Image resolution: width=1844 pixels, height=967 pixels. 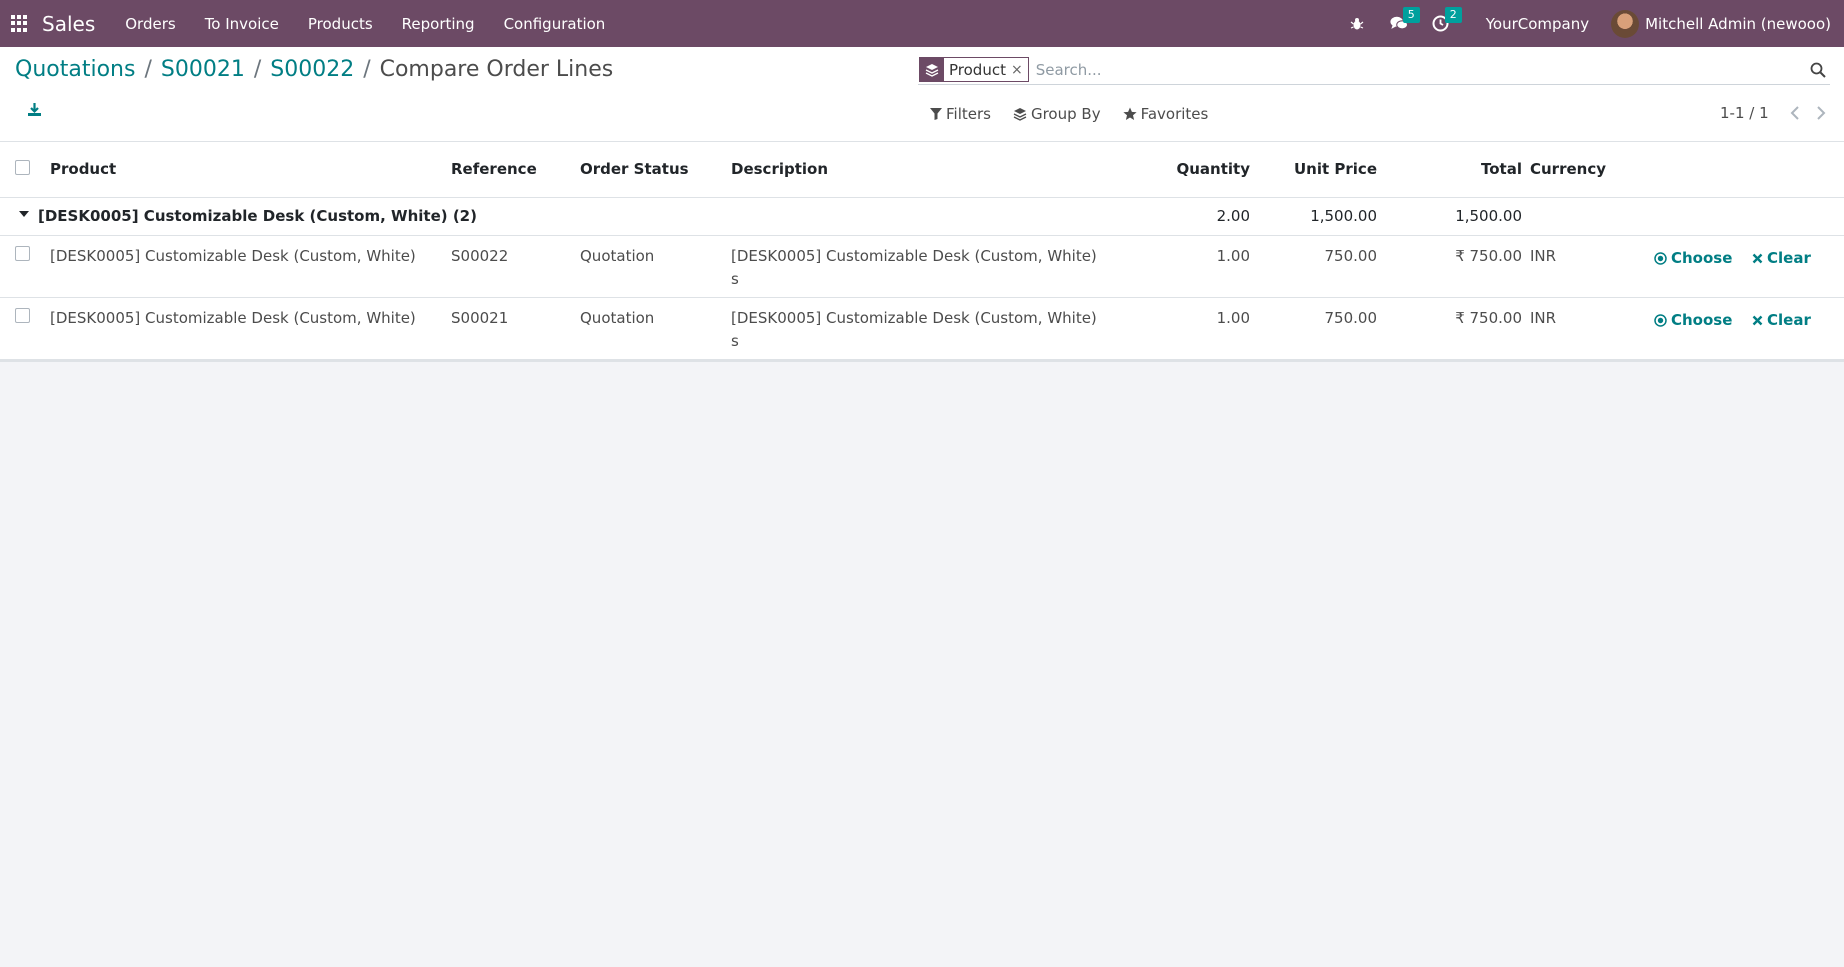 What do you see at coordinates (1795, 113) in the screenshot?
I see `pager-previous-icon` at bounding box center [1795, 113].